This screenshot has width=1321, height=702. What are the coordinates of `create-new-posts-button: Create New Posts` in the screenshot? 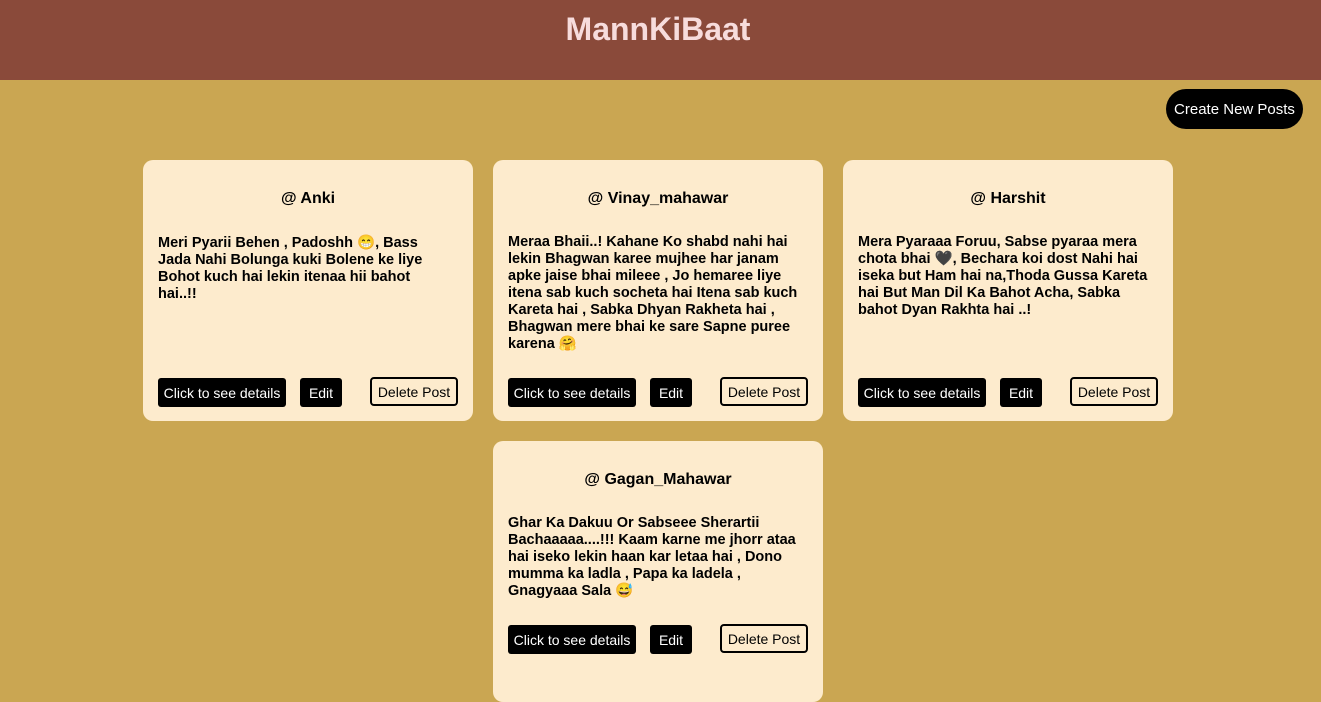 It's located at (1234, 109).